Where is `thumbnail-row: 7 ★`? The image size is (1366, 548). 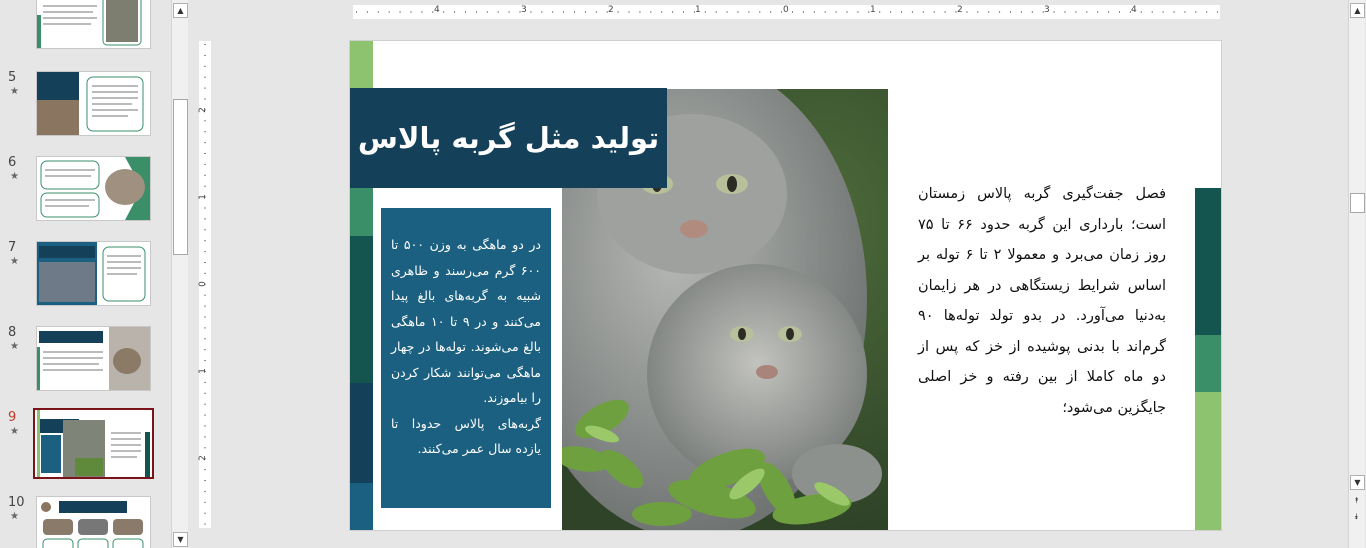 thumbnail-row: 7 ★ is located at coordinates (85, 275).